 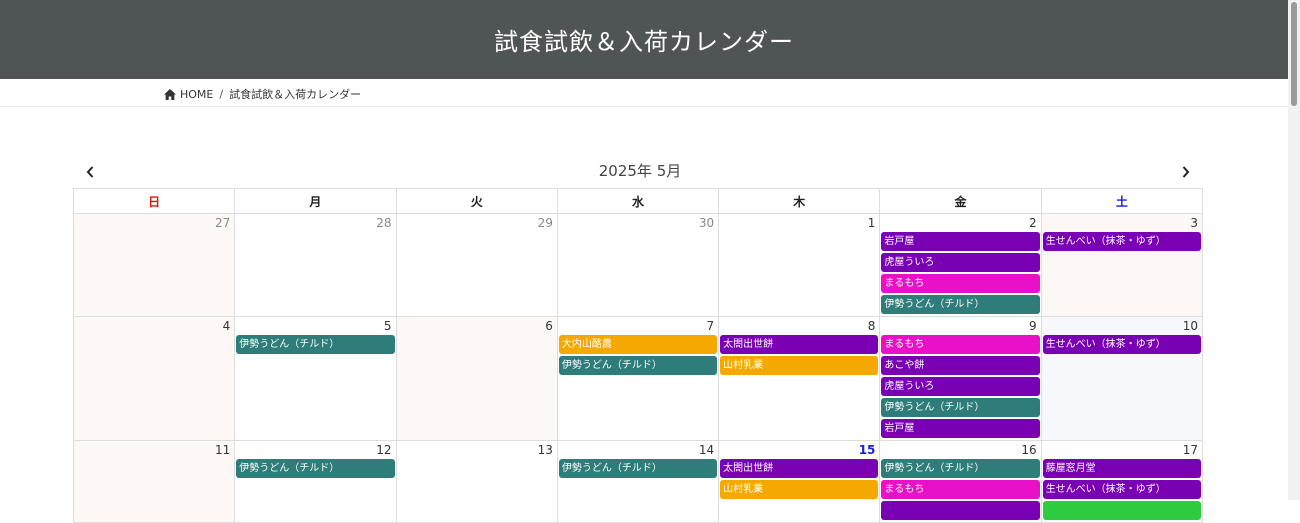 I want to click on day-number: 16, so click(x=1029, y=450).